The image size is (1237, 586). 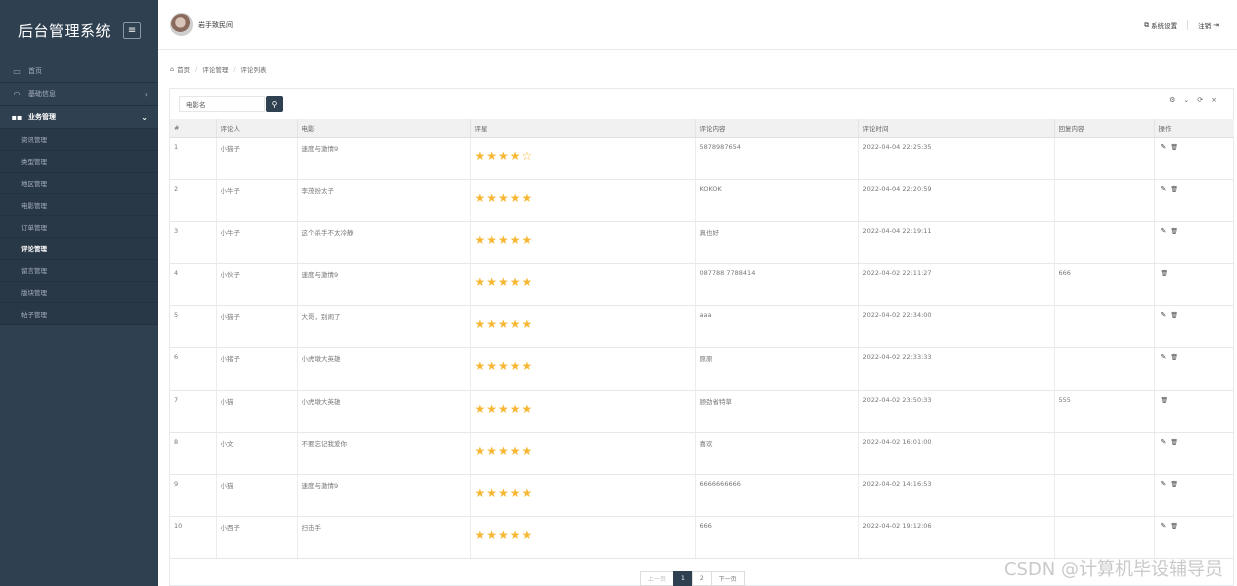 What do you see at coordinates (384, 411) in the screenshot?
I see `cell-movie: 小虎墩大英雄` at bounding box center [384, 411].